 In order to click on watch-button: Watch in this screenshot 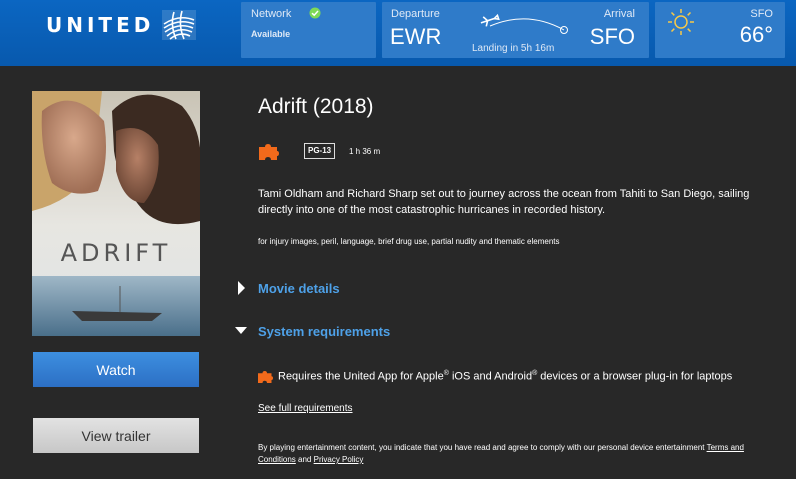, I will do `click(116, 369)`.